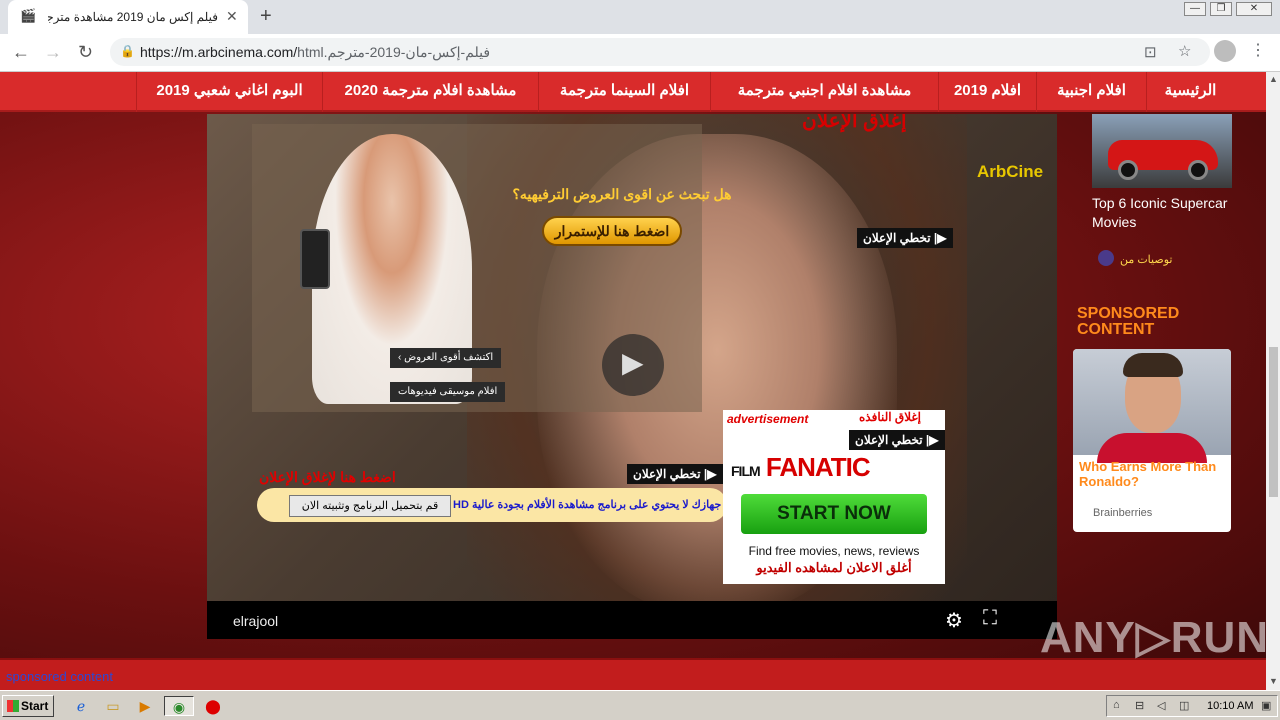  What do you see at coordinates (632, 620) in the screenshot?
I see `player-controls: elrajool ⚙ ⛶` at bounding box center [632, 620].